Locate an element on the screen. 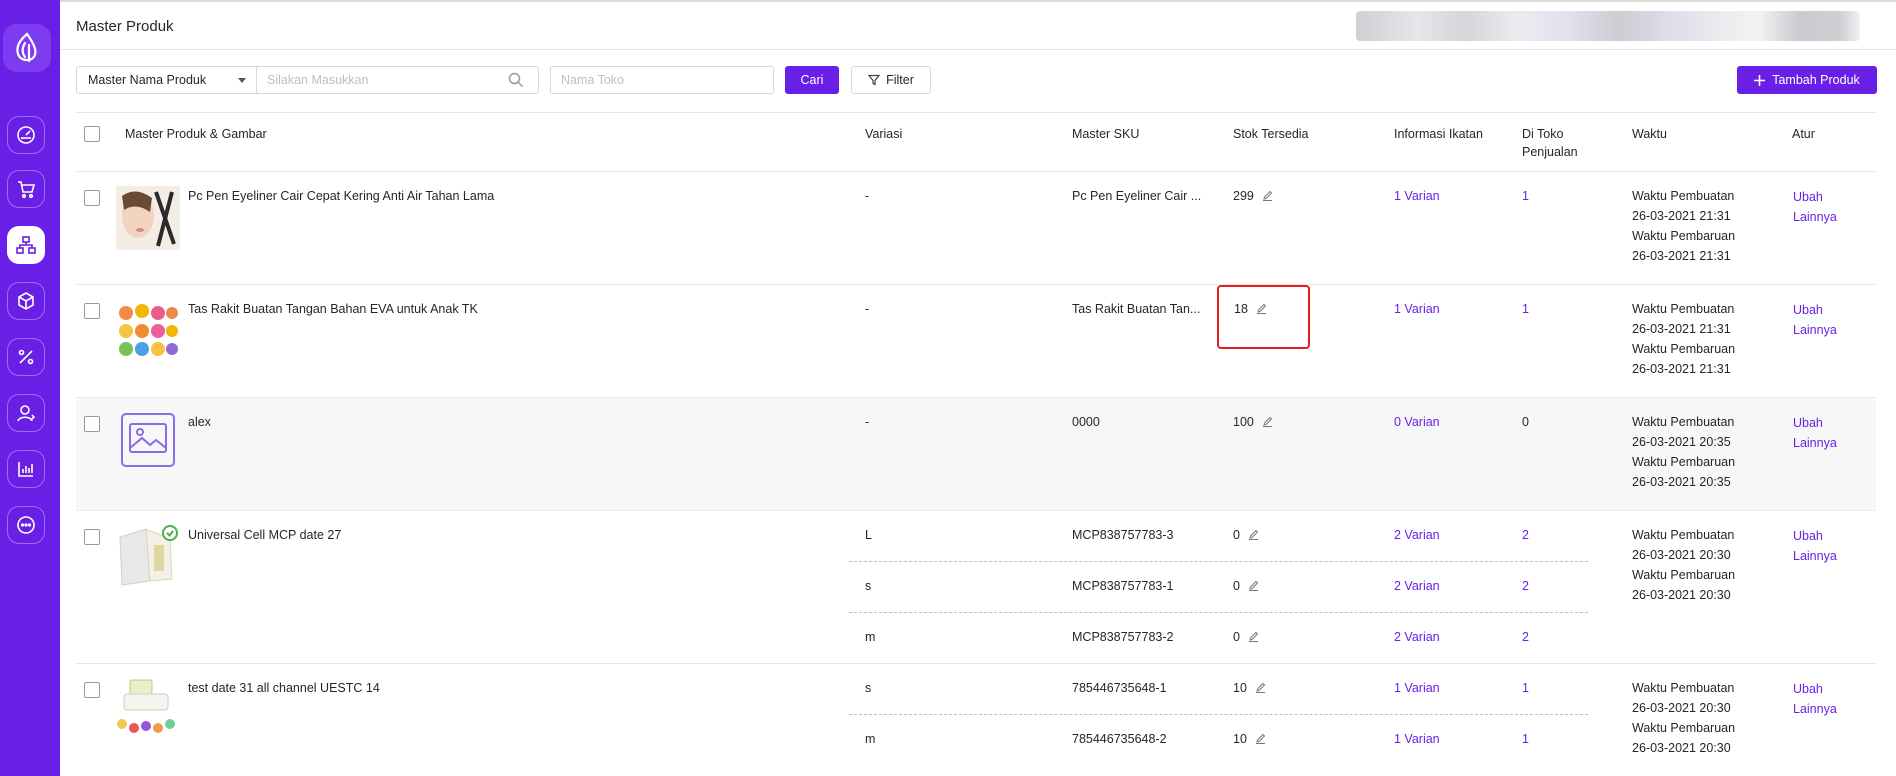  sku-value: 785446735648-1 is located at coordinates (1119, 688).